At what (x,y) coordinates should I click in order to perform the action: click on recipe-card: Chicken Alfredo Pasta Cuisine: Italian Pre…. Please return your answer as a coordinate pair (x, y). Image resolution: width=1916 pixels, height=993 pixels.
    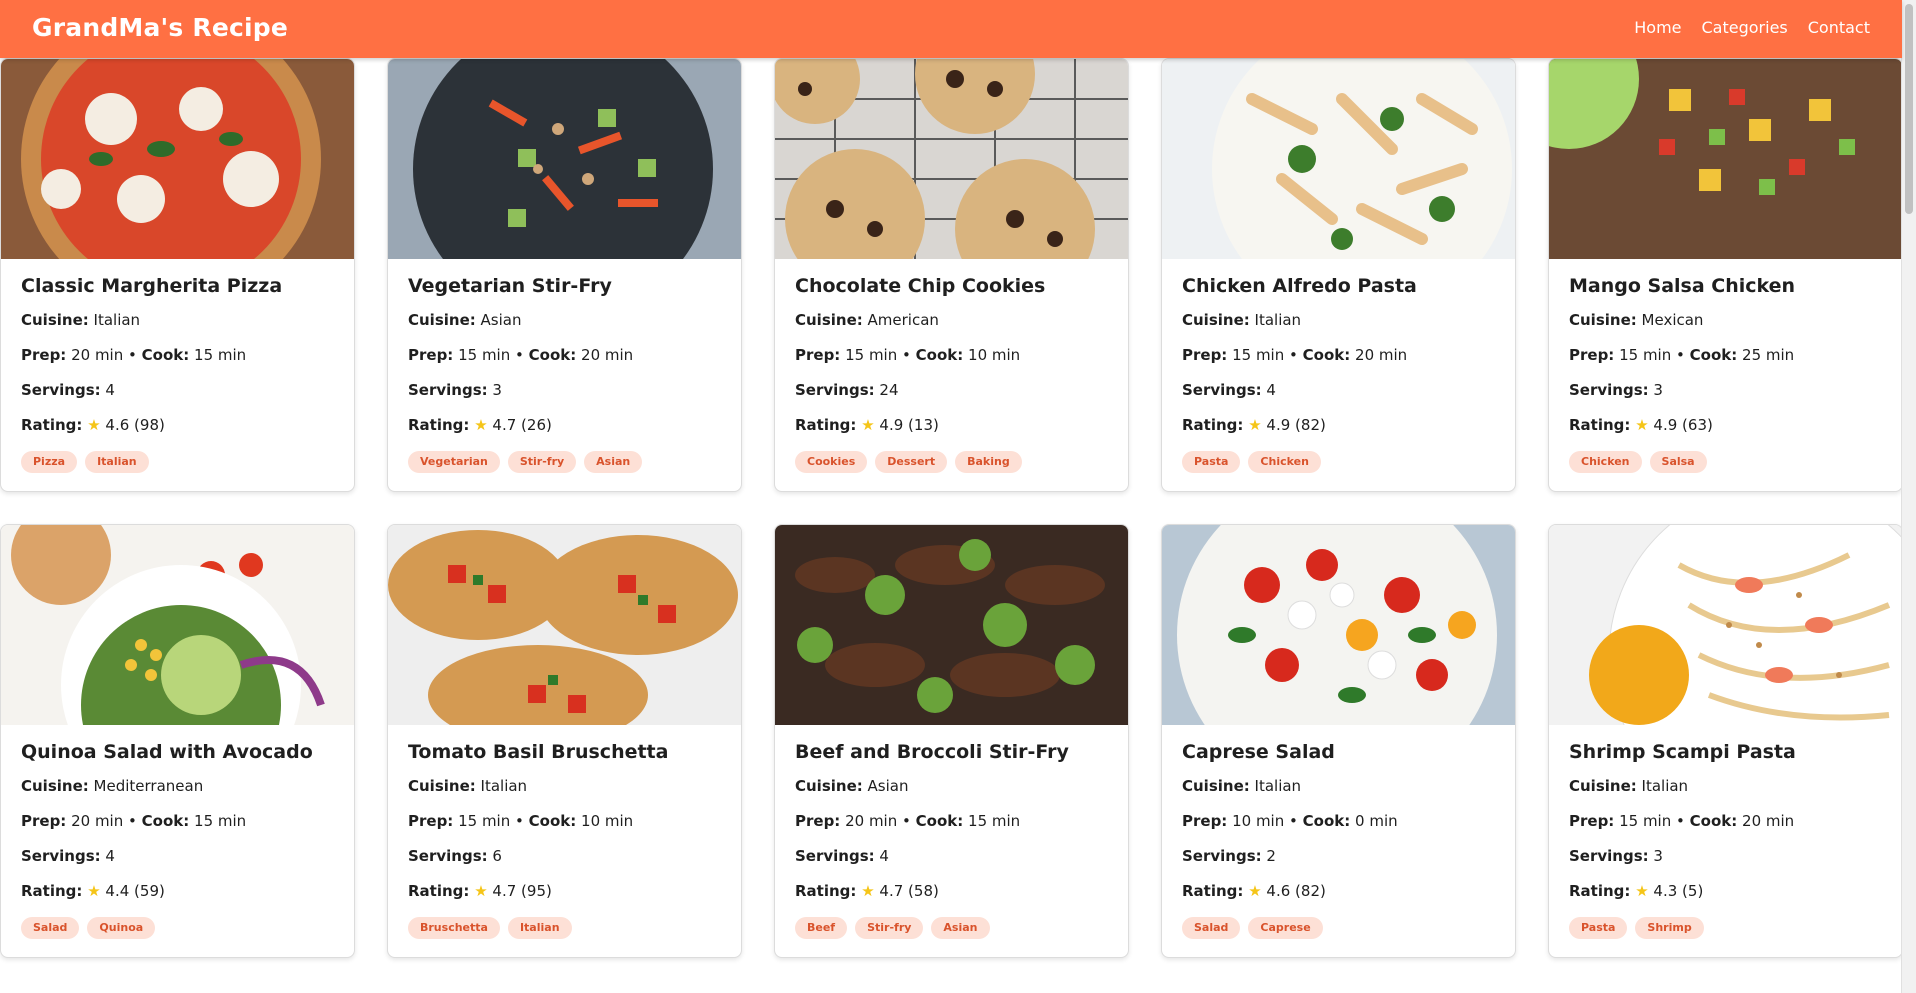
    Looking at the image, I should click on (1338, 275).